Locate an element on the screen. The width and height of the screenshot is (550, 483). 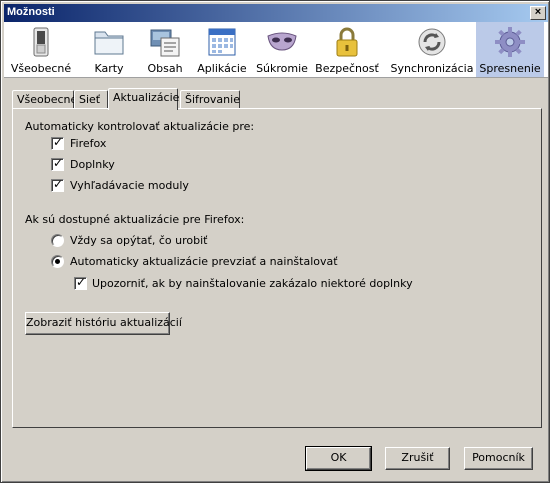
pane-content: Obsah is located at coordinates (165, 49).